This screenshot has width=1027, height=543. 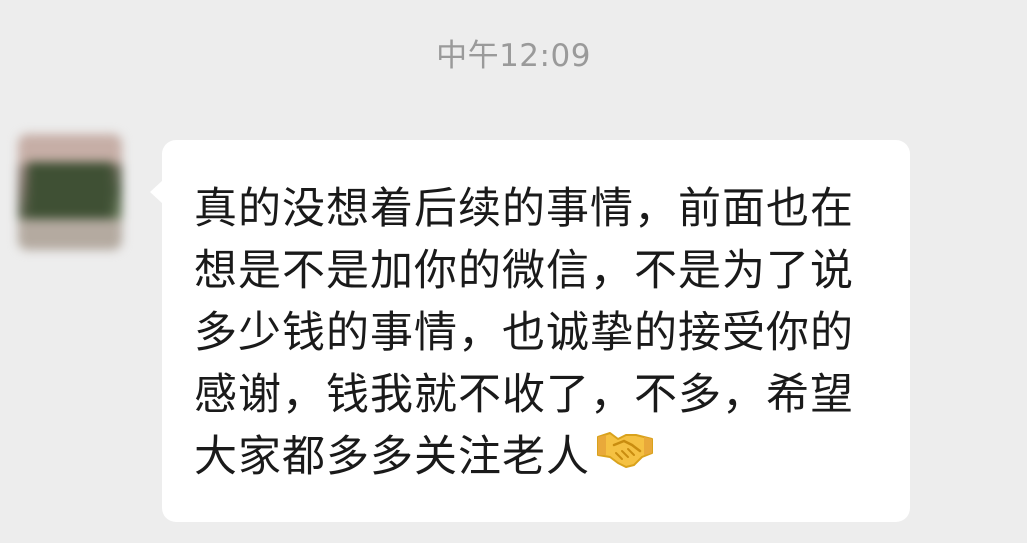 What do you see at coordinates (625, 454) in the screenshot?
I see `handshake-icon` at bounding box center [625, 454].